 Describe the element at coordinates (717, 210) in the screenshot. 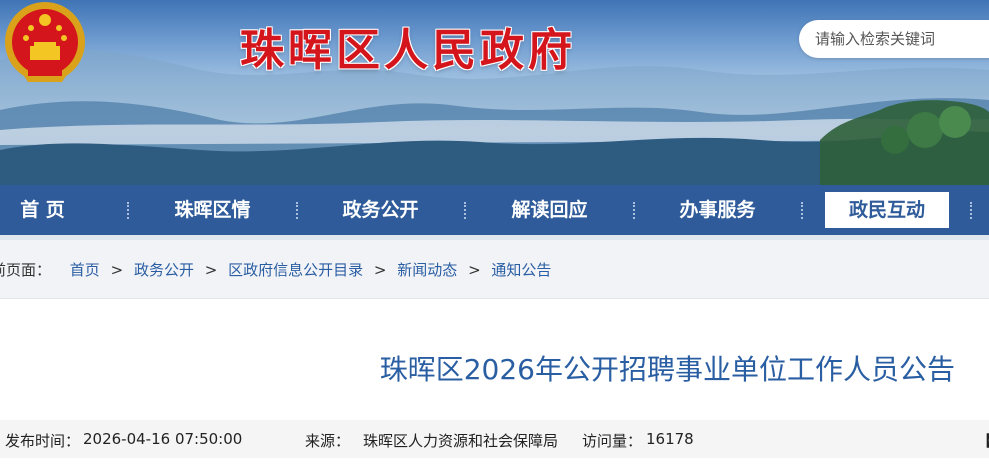

I see `nav-item-services: 办事服务` at that location.